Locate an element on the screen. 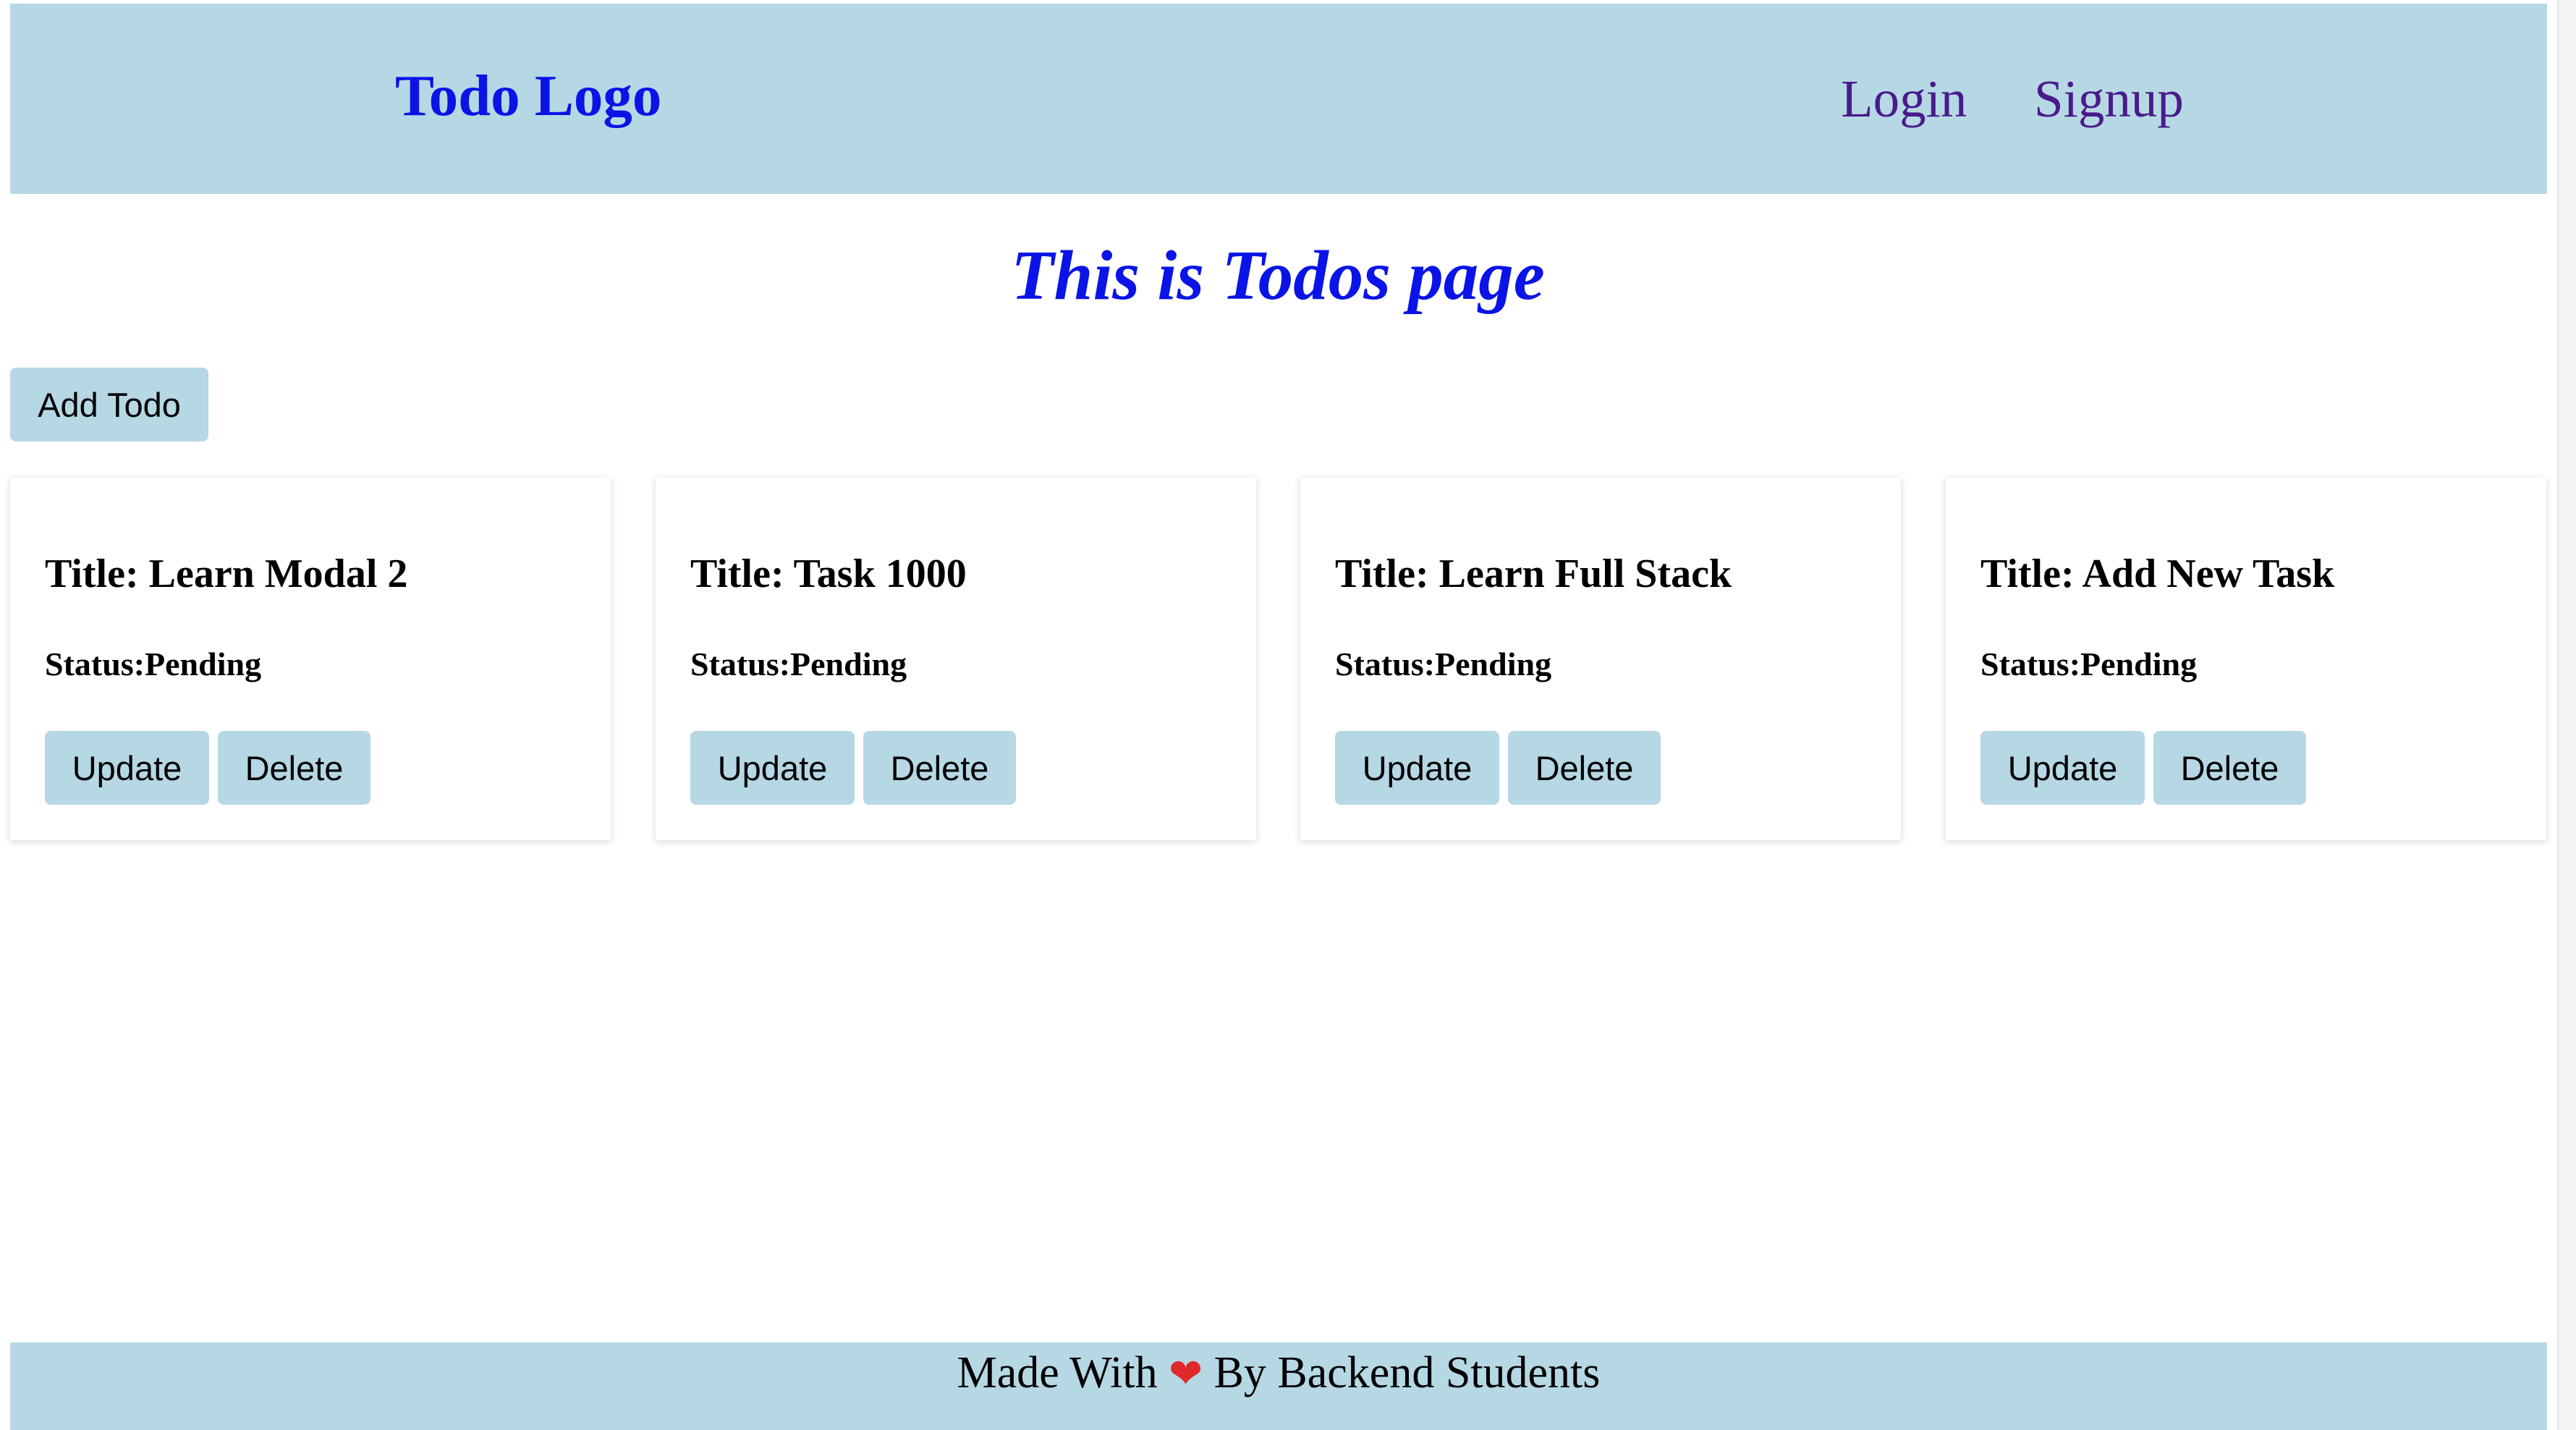 This screenshot has height=1430, width=2576. footer: Made With ❤ By Backend Students is located at coordinates (1278, 1386).